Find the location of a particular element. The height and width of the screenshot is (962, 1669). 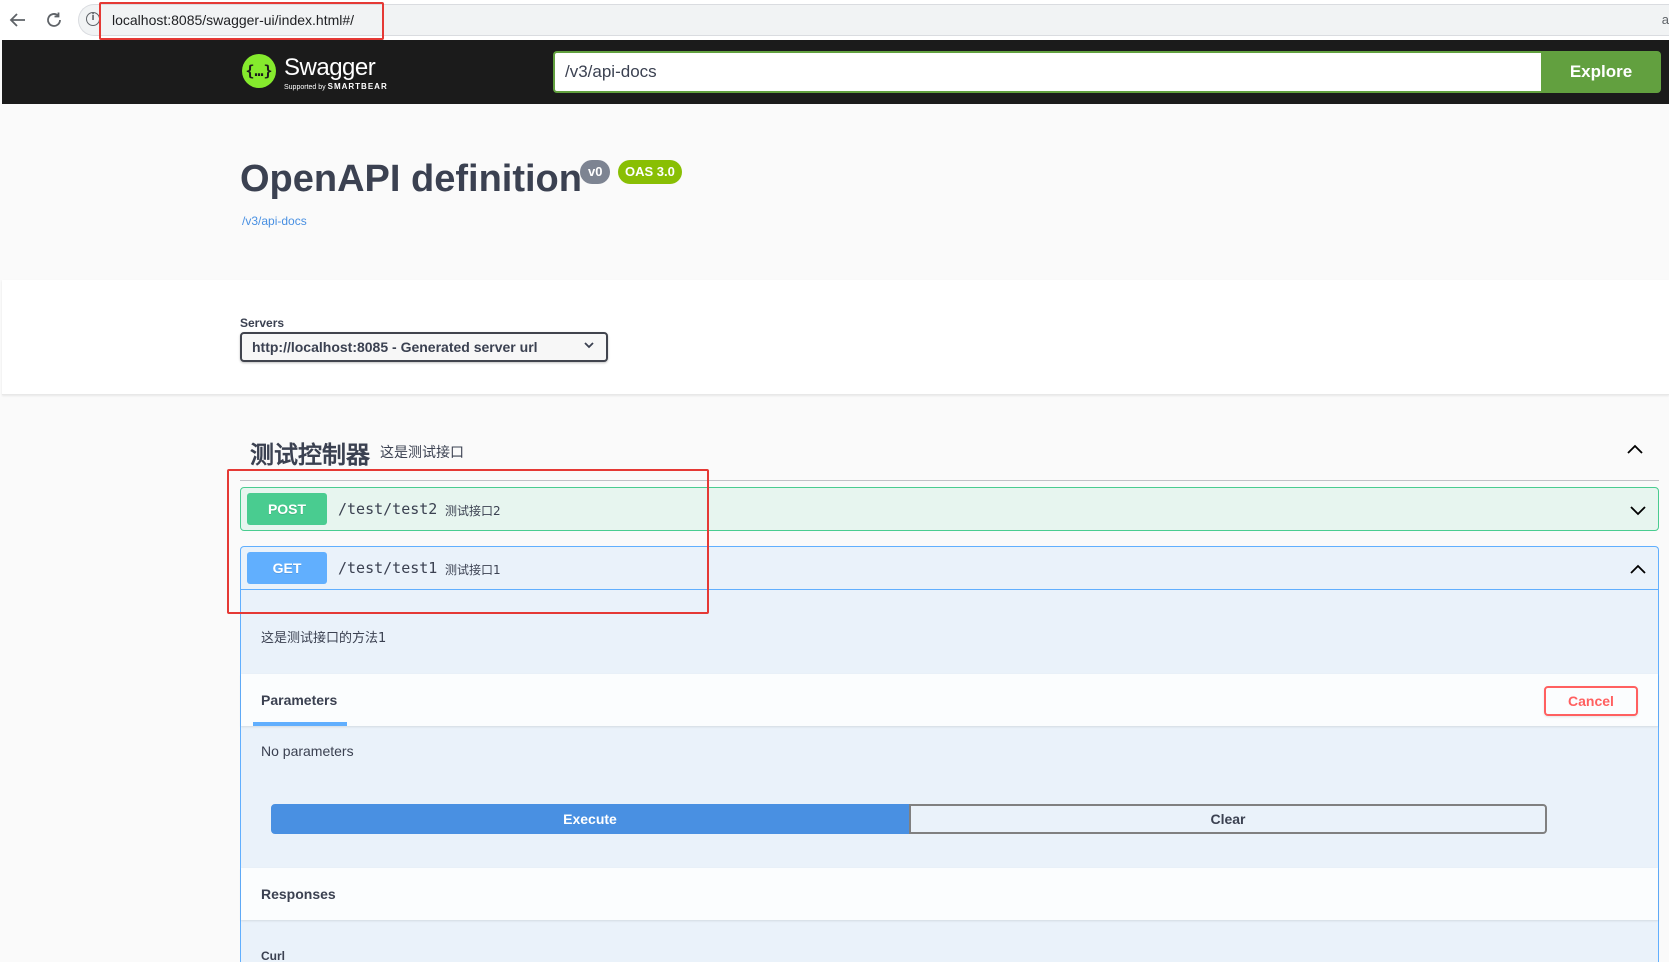

swagger-logo-icon: {…} is located at coordinates (259, 71).